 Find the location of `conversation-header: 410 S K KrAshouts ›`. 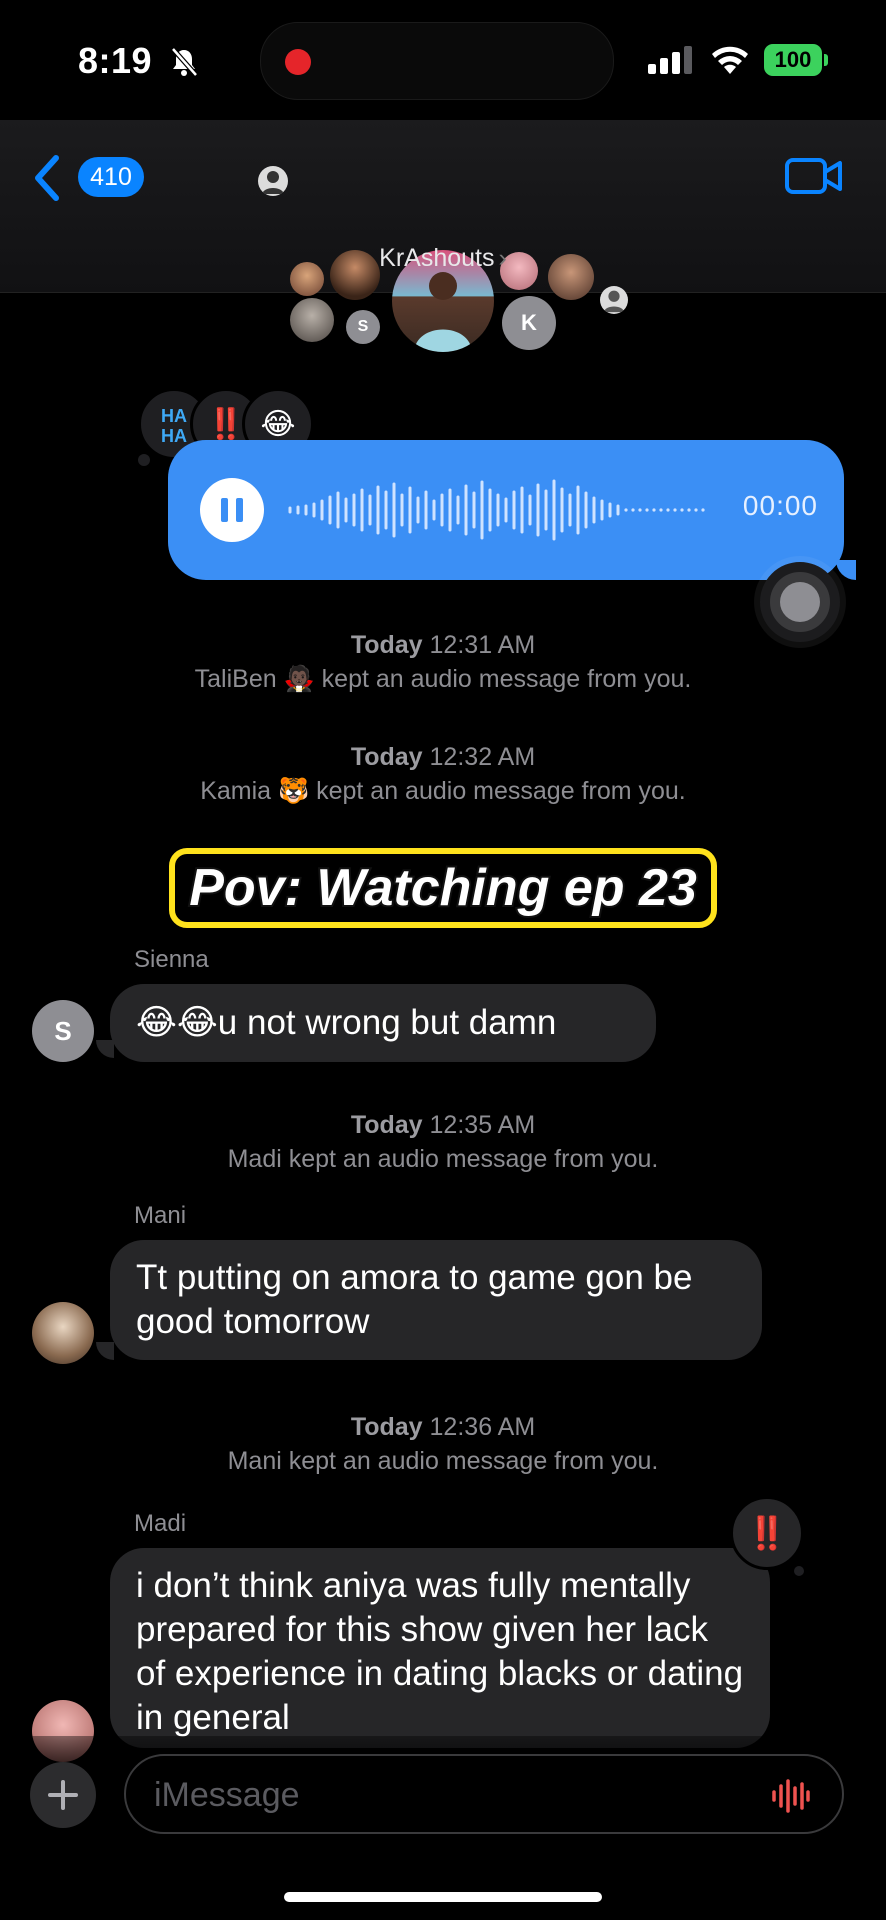

conversation-header: 410 S K KrAshouts › is located at coordinates (443, 236).